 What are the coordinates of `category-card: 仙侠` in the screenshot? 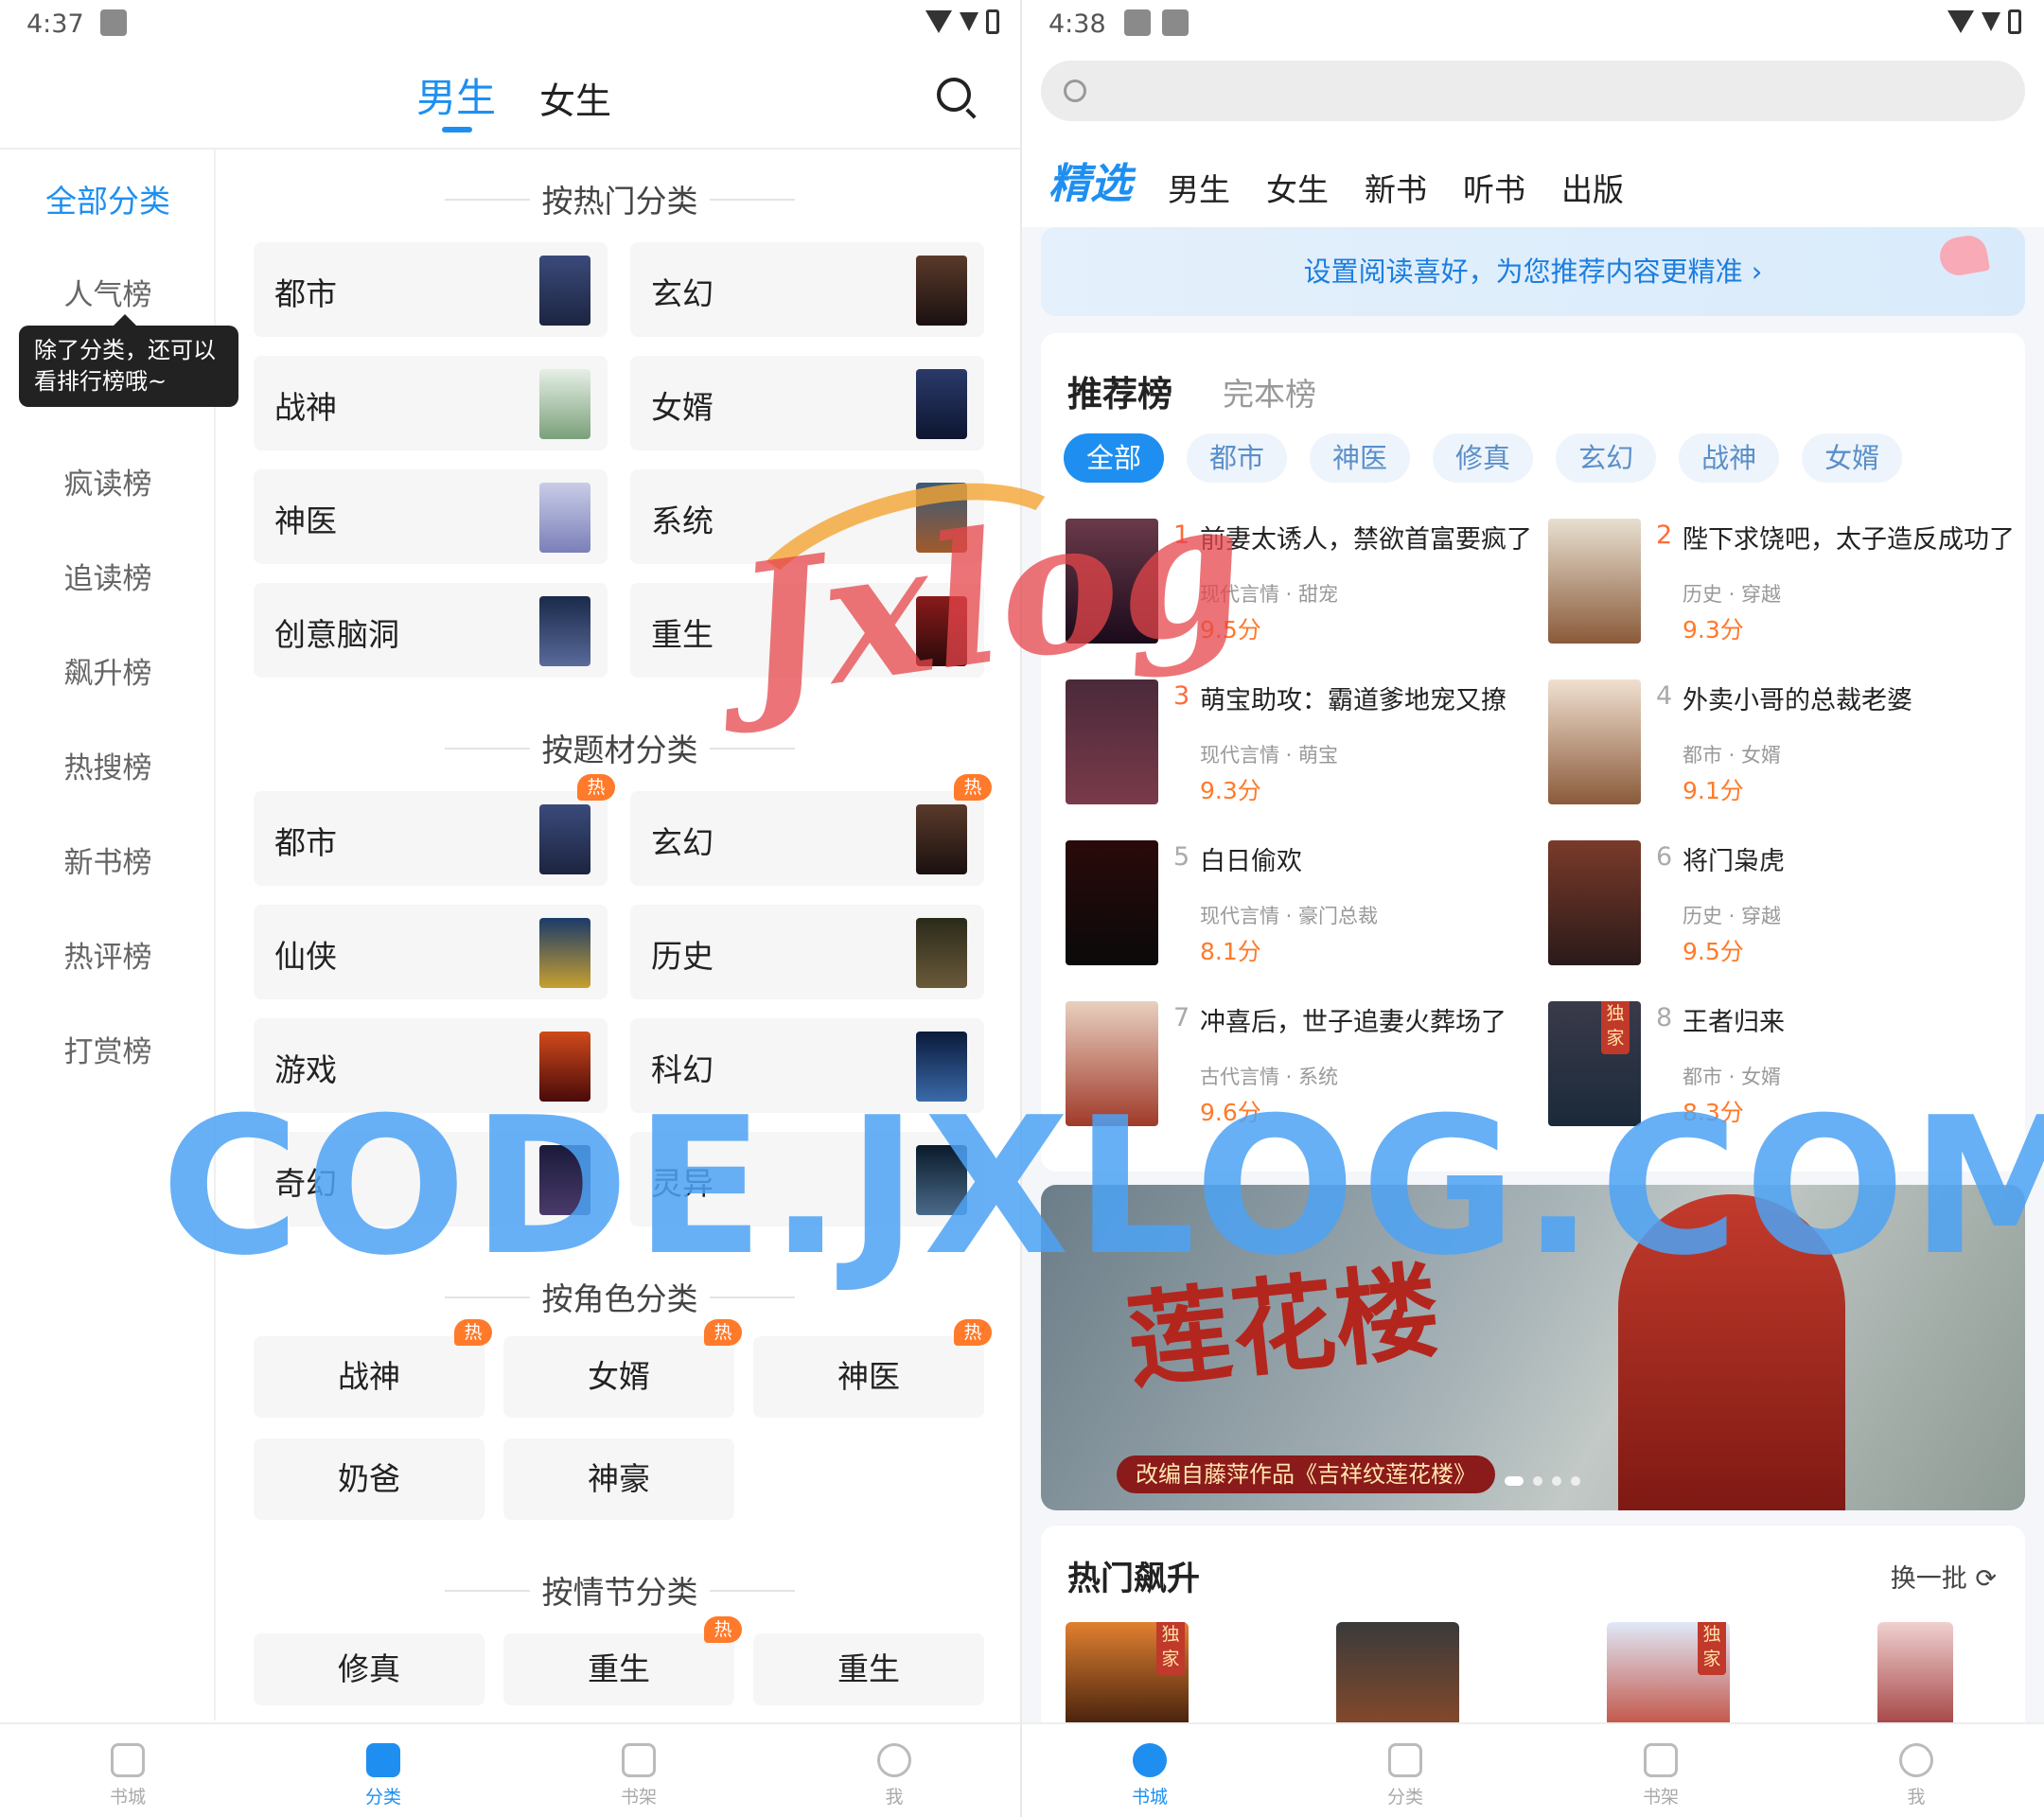 It's located at (431, 952).